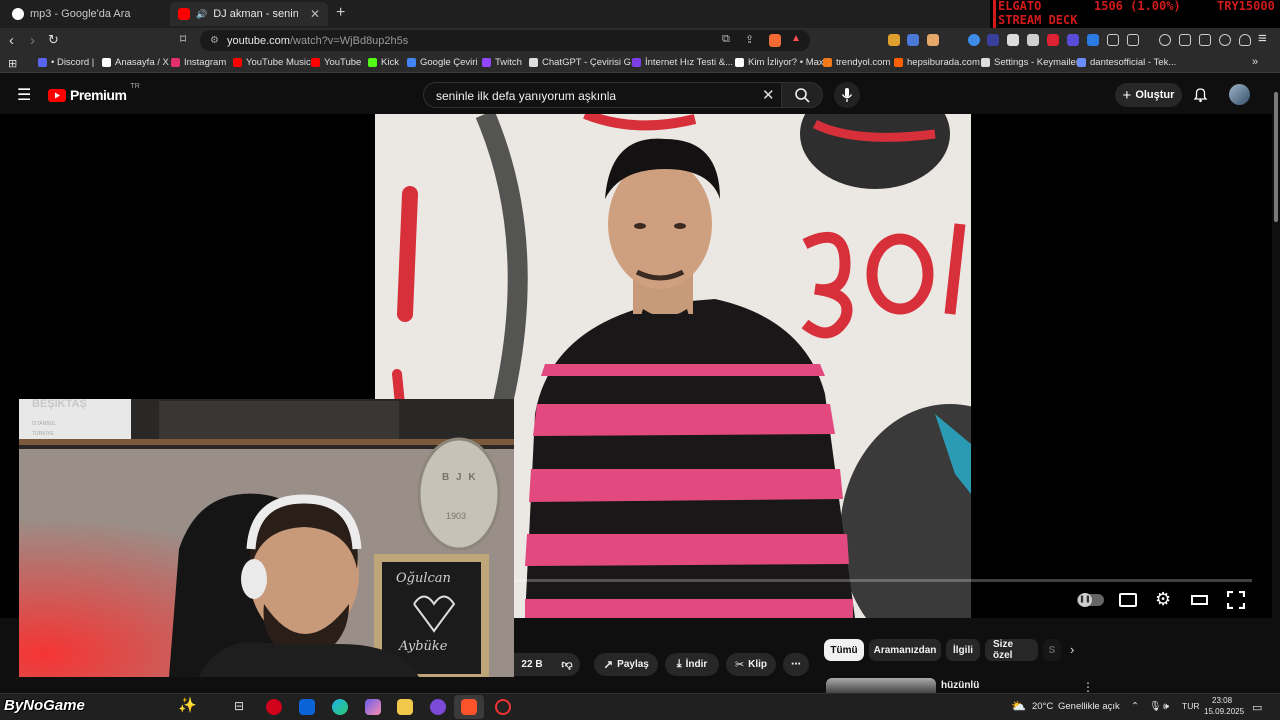 The height and width of the screenshot is (720, 1280). I want to click on theater-mode-icon, so click(1199, 600).